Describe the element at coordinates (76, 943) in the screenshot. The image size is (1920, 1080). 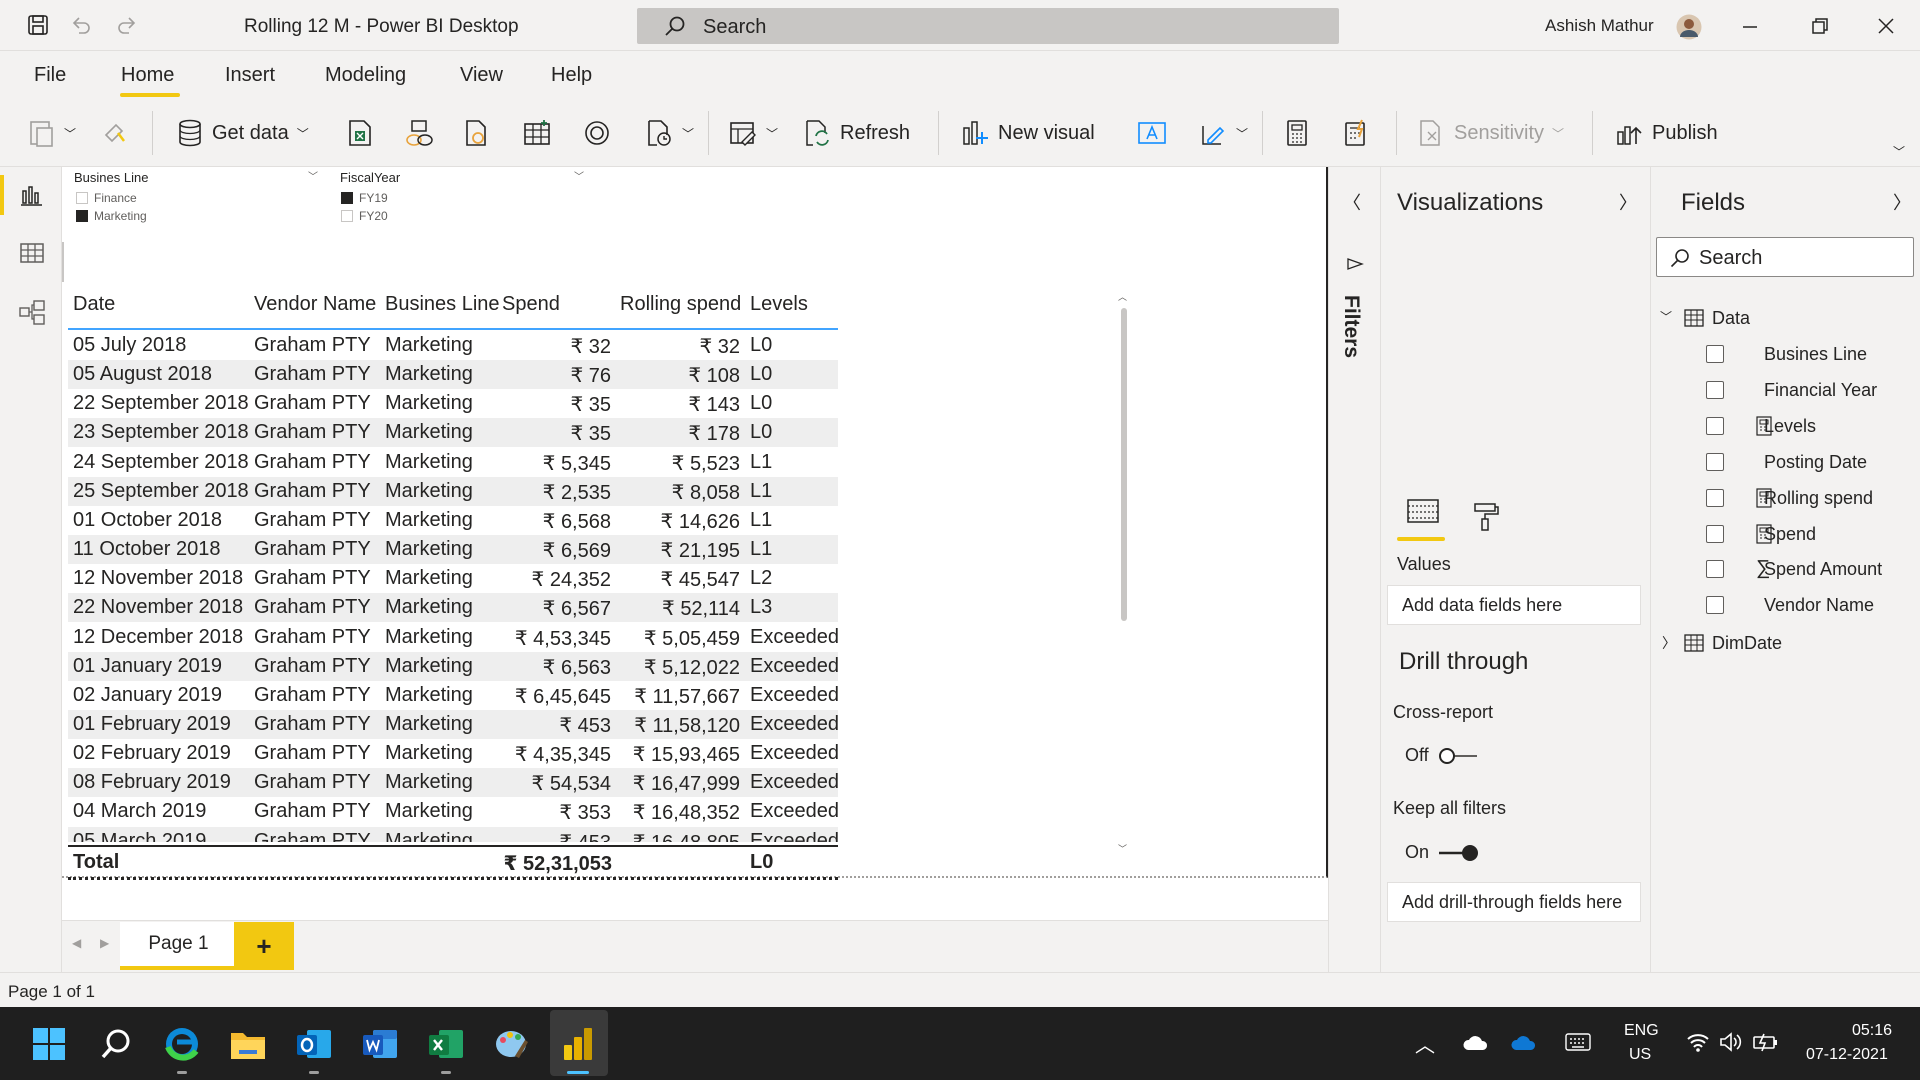
I see `prev-page-icon: ◀` at that location.